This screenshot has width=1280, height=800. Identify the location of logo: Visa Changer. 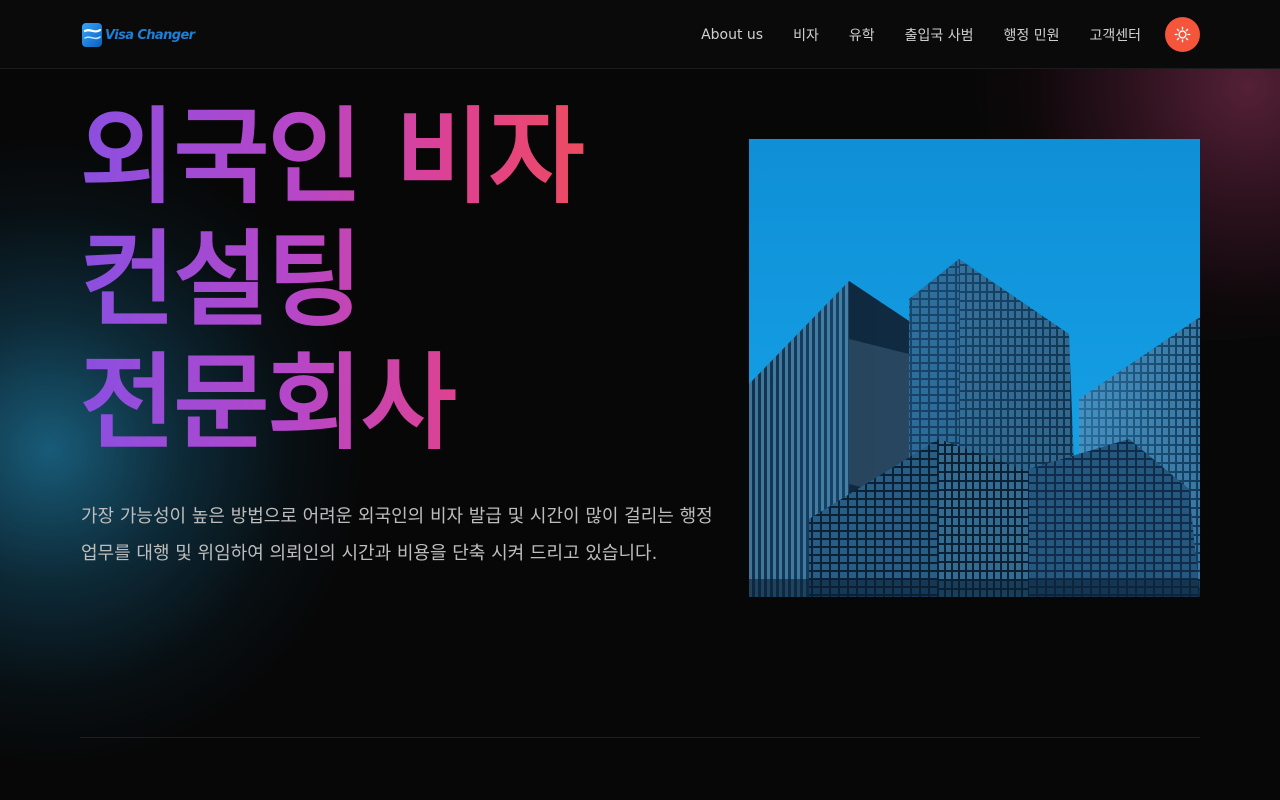
(138, 35).